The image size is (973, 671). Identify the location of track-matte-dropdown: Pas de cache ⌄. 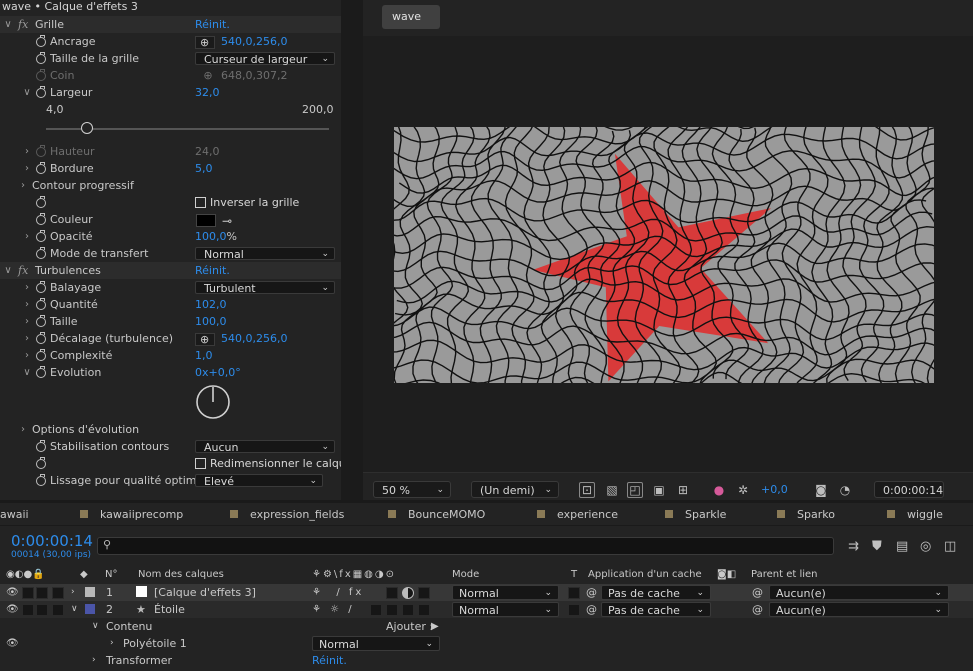
(656, 592).